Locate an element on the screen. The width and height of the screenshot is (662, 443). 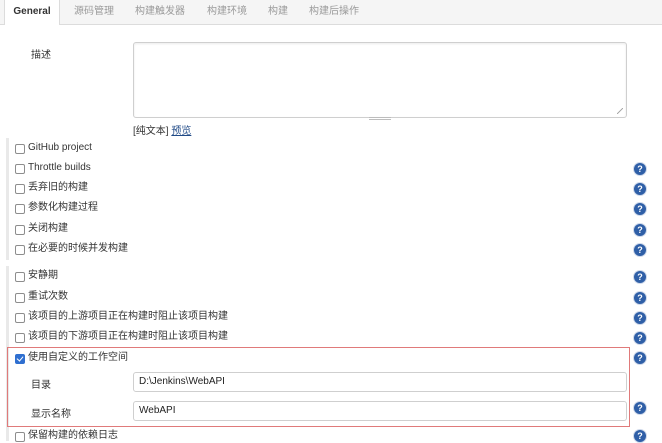
option-label: 该项目的下游项目正在构建时阻止该项目构建 is located at coordinates (128, 336).